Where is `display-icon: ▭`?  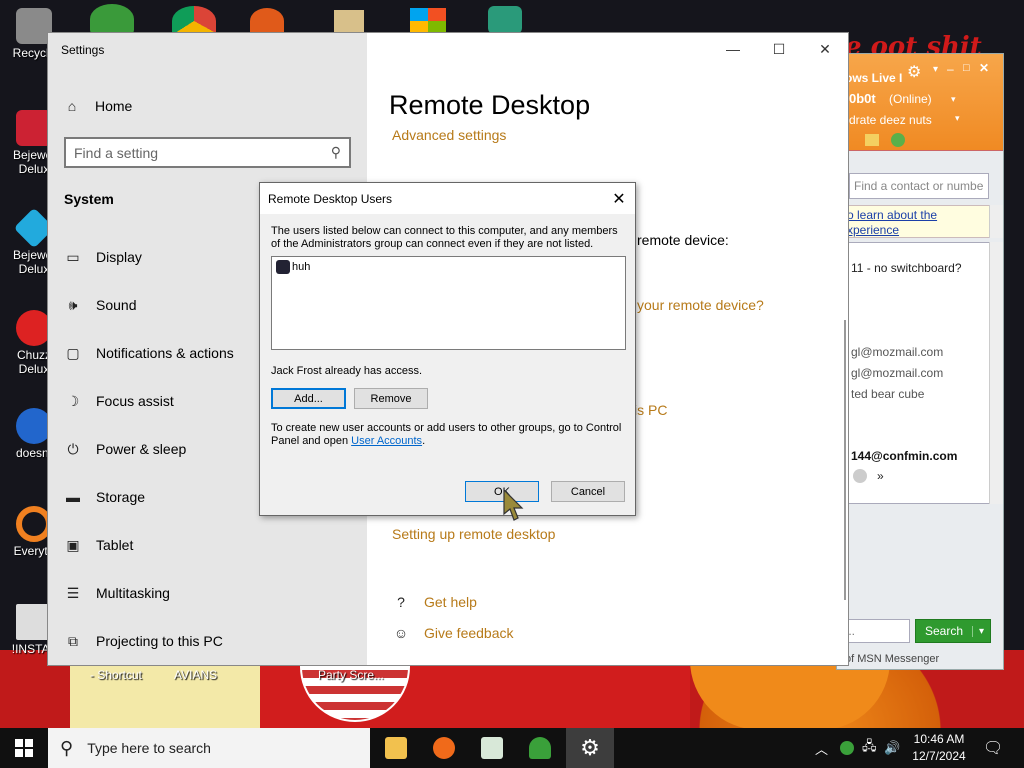 display-icon: ▭ is located at coordinates (73, 256).